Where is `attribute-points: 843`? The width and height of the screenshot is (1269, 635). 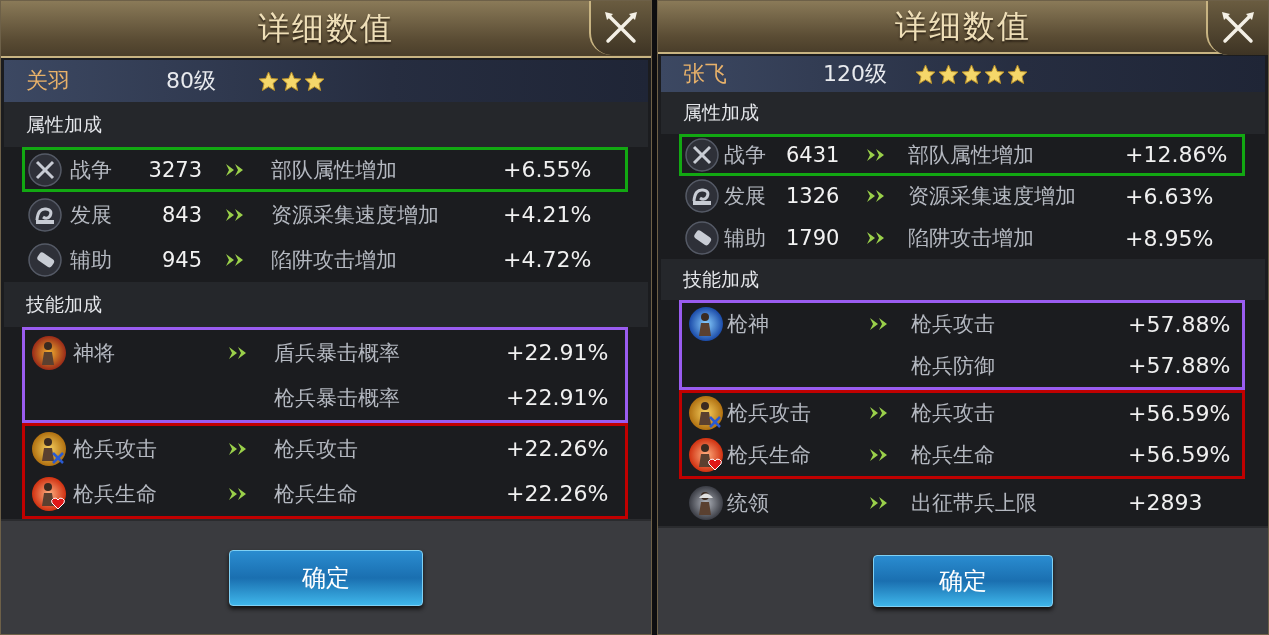
attribute-points: 843 is located at coordinates (181, 214).